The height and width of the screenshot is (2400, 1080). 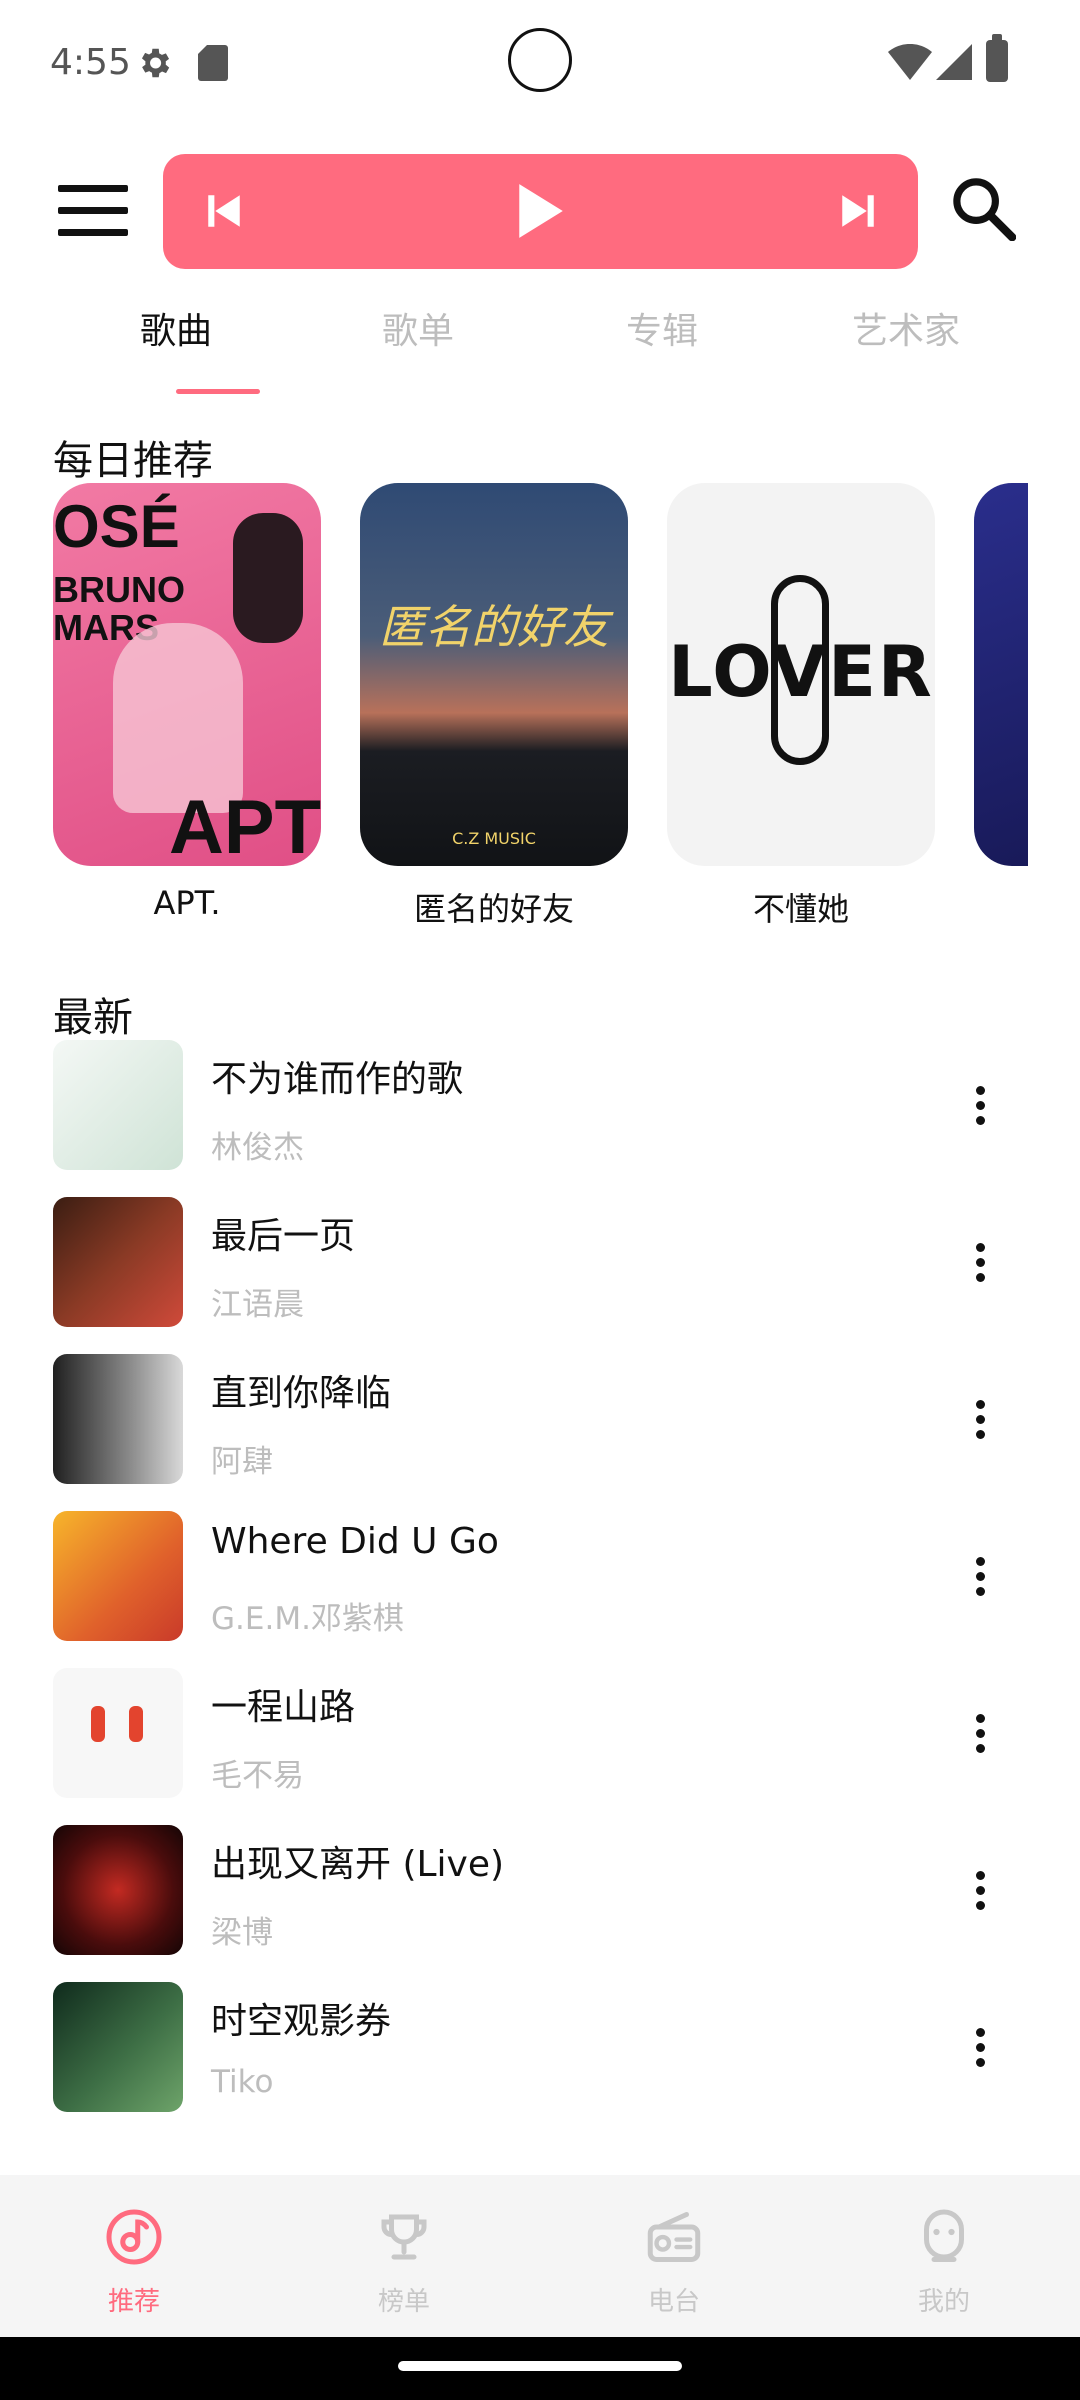 I want to click on song-title: Where Did U Go, so click(x=355, y=1541).